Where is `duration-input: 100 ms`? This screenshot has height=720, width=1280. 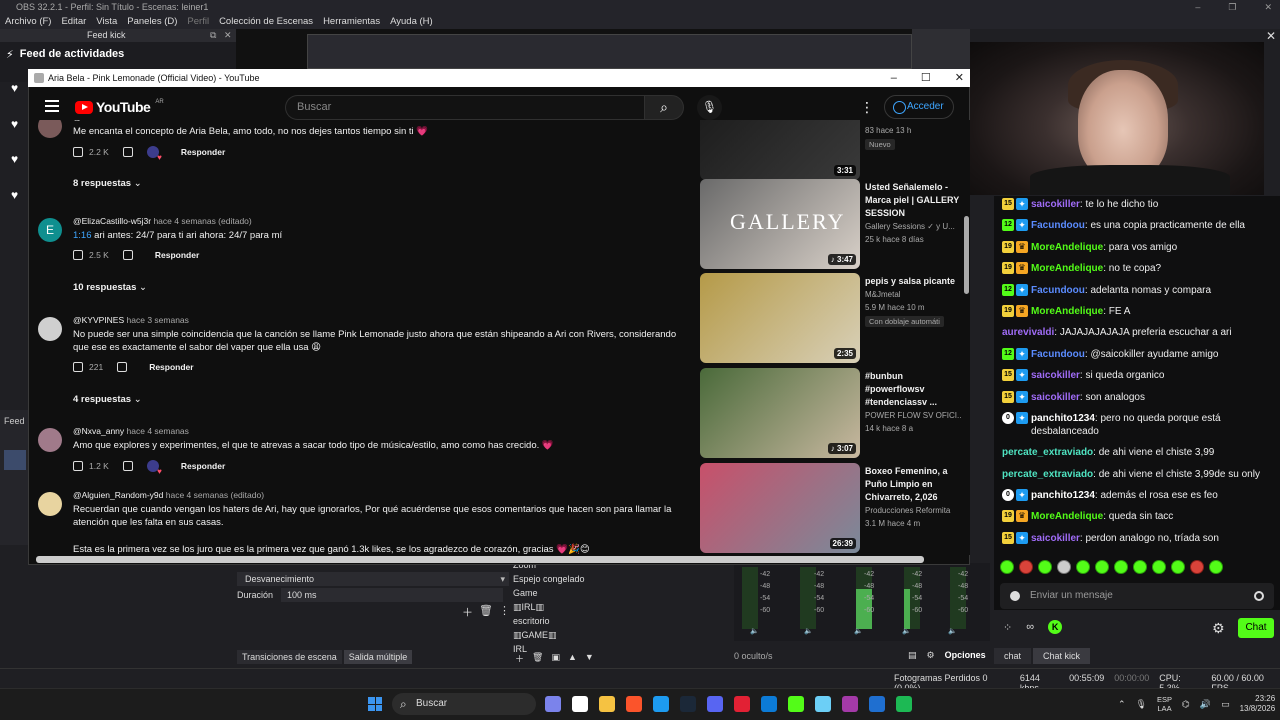
duration-input: 100 ms is located at coordinates (392, 595).